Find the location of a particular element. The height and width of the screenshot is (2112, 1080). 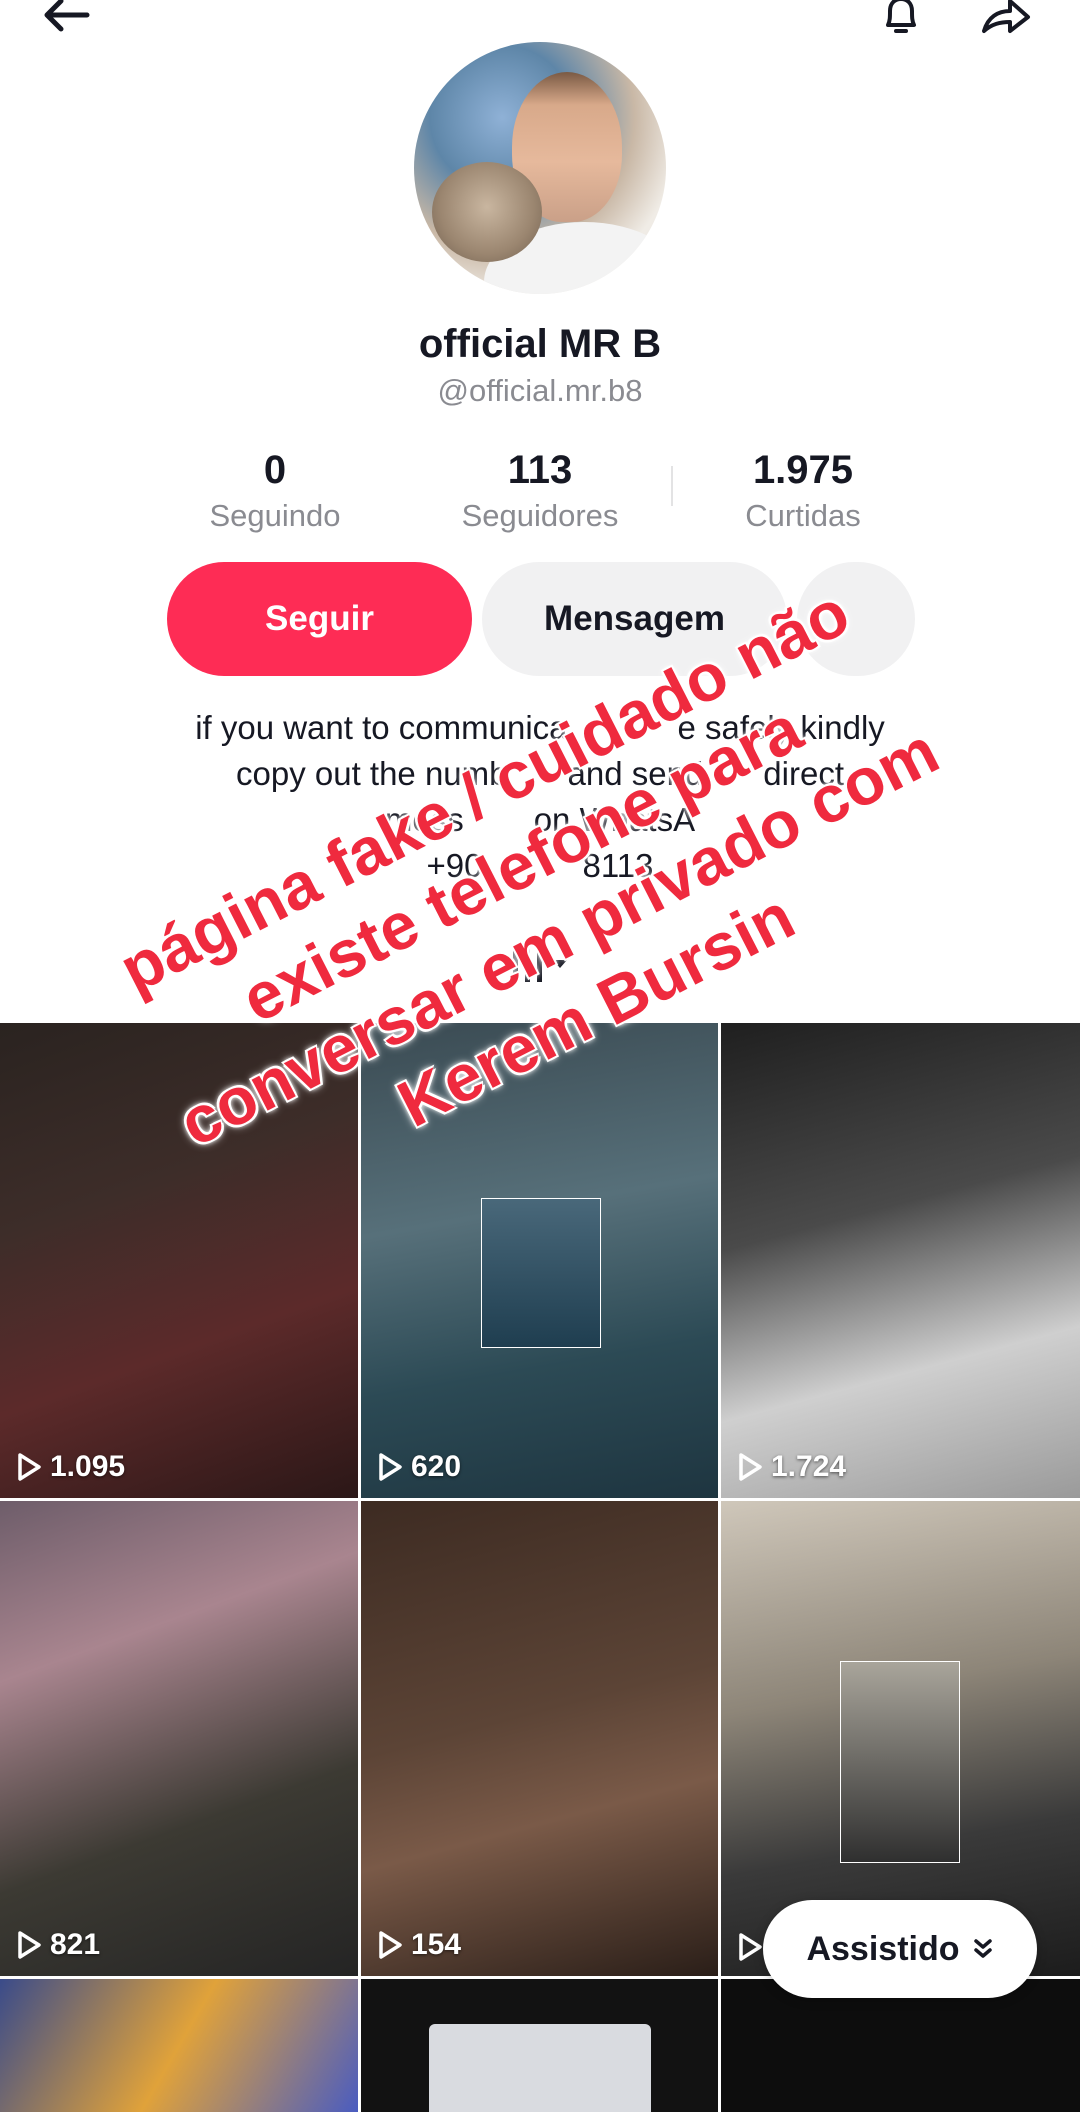

view-count-value: 1.724 is located at coordinates (809, 1466).